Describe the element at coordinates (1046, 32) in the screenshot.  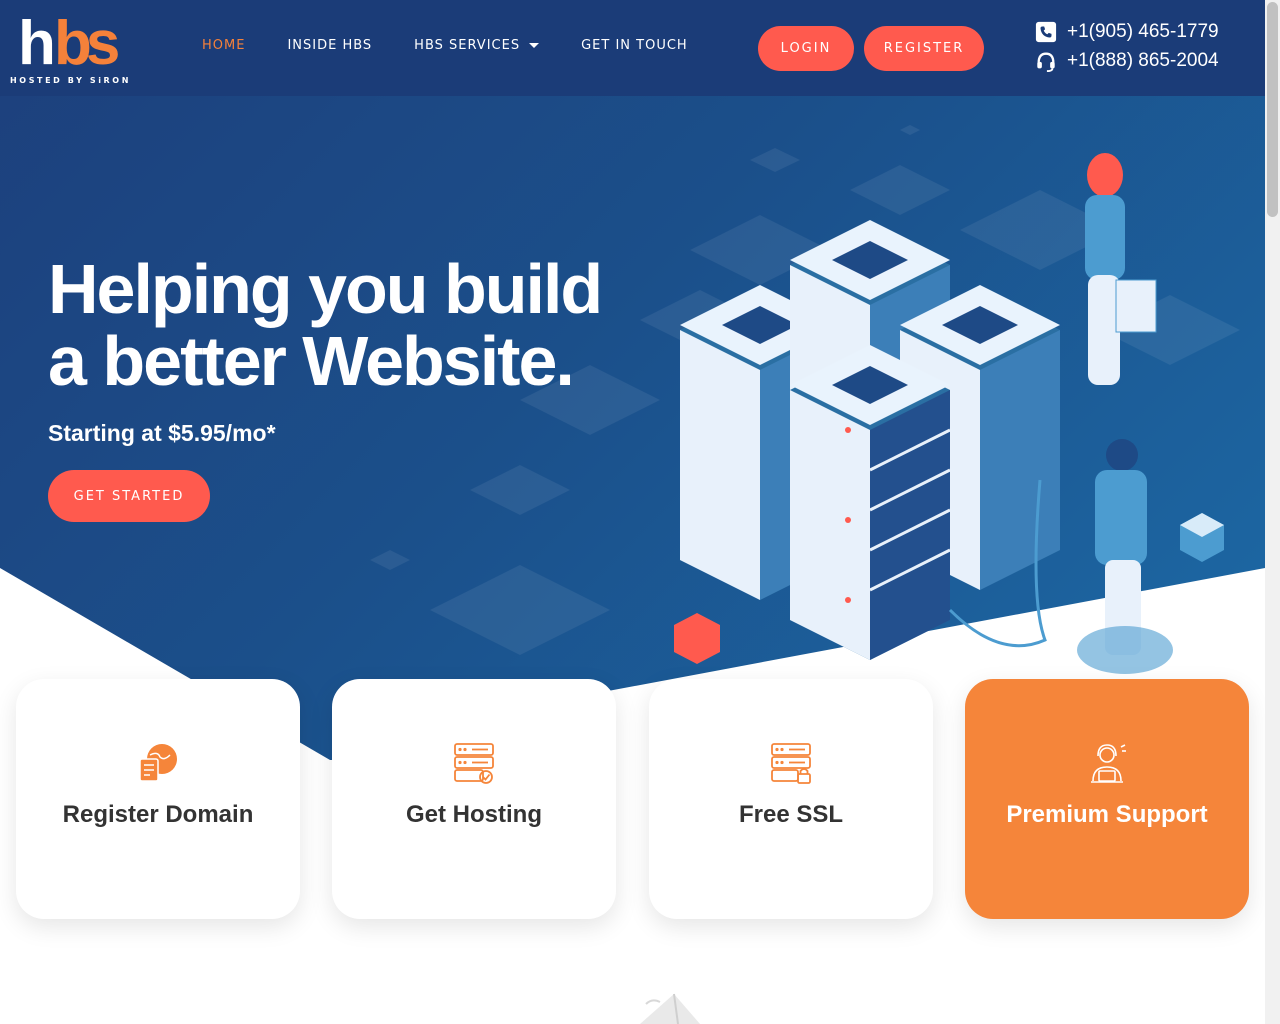
I see `phone-icon` at that location.